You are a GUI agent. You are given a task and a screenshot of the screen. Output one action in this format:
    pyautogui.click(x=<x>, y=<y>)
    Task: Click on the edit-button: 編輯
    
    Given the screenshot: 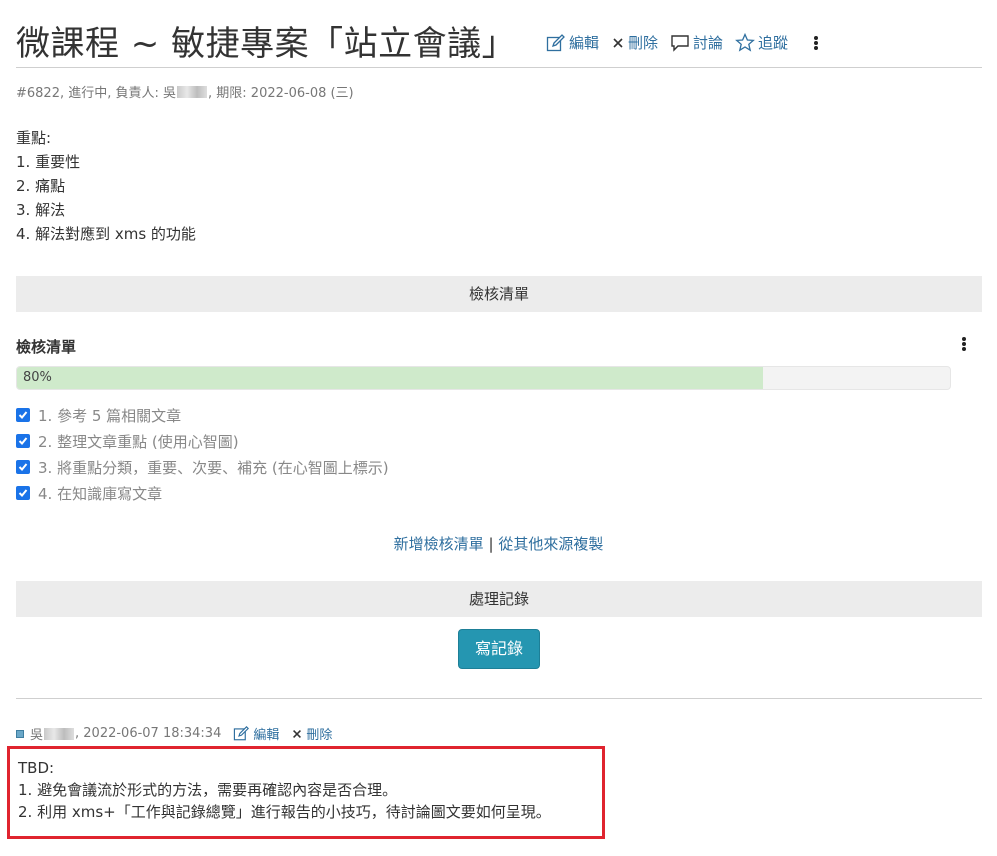 What is the action you would take?
    pyautogui.click(x=572, y=42)
    